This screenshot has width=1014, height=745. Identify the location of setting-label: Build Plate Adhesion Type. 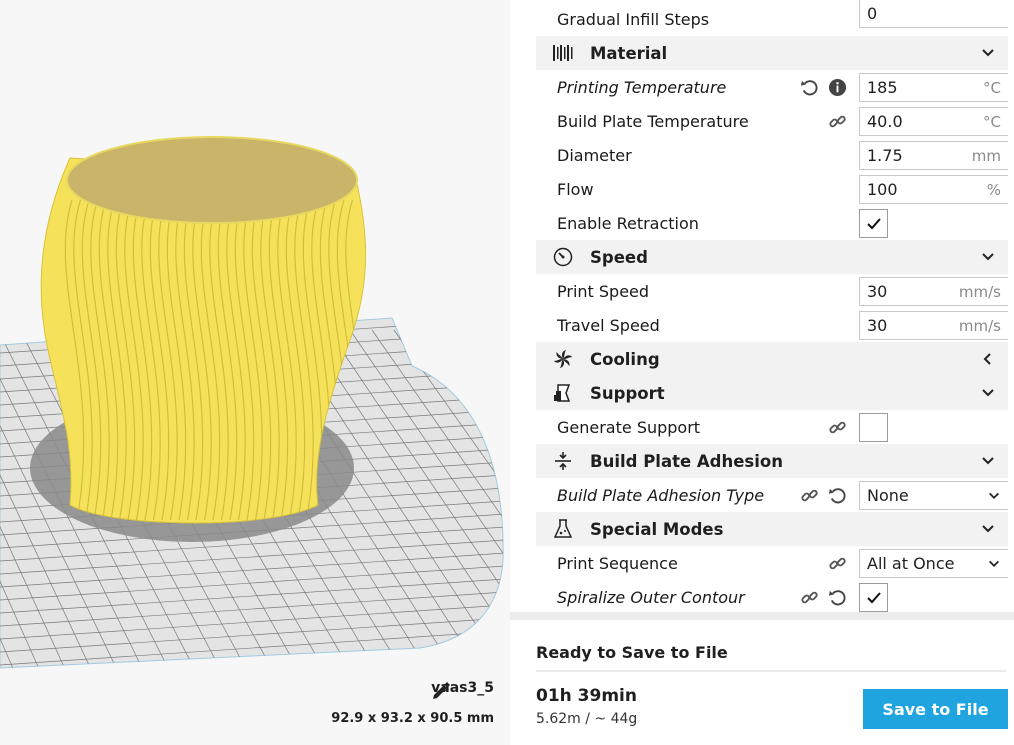
(661, 495).